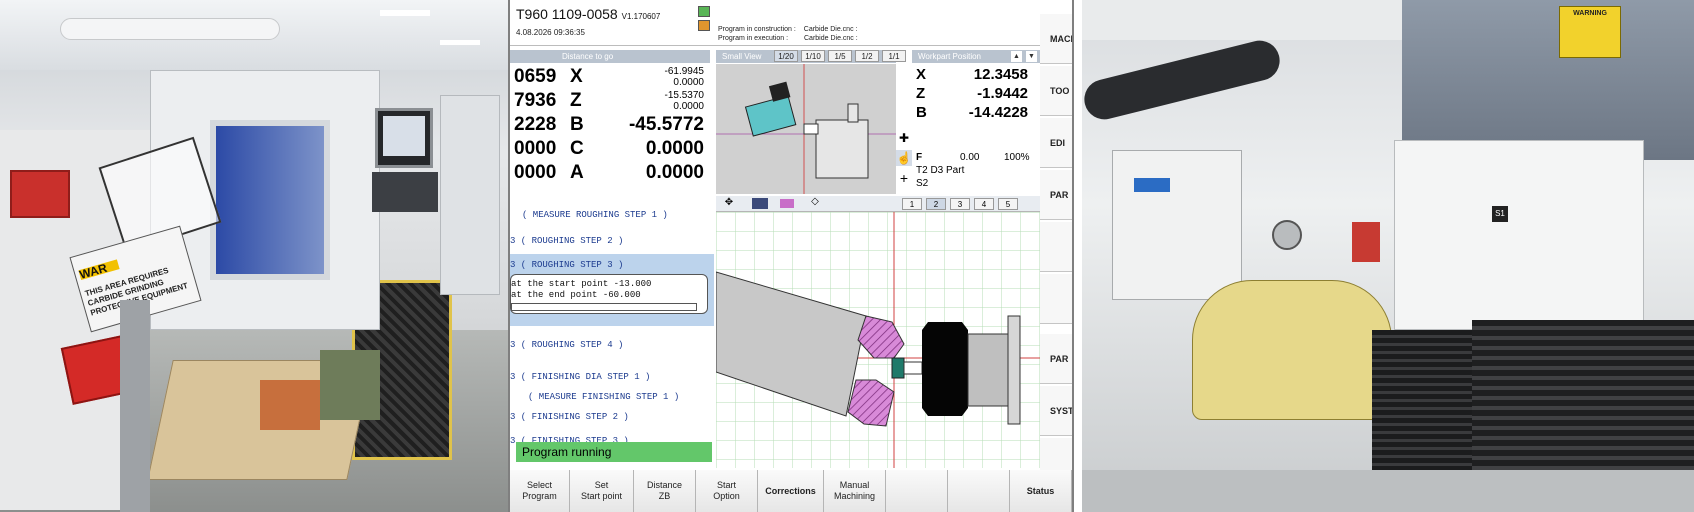  Describe the element at coordinates (535, 76) in the screenshot. I see `machine-pos-x: 0659` at that location.